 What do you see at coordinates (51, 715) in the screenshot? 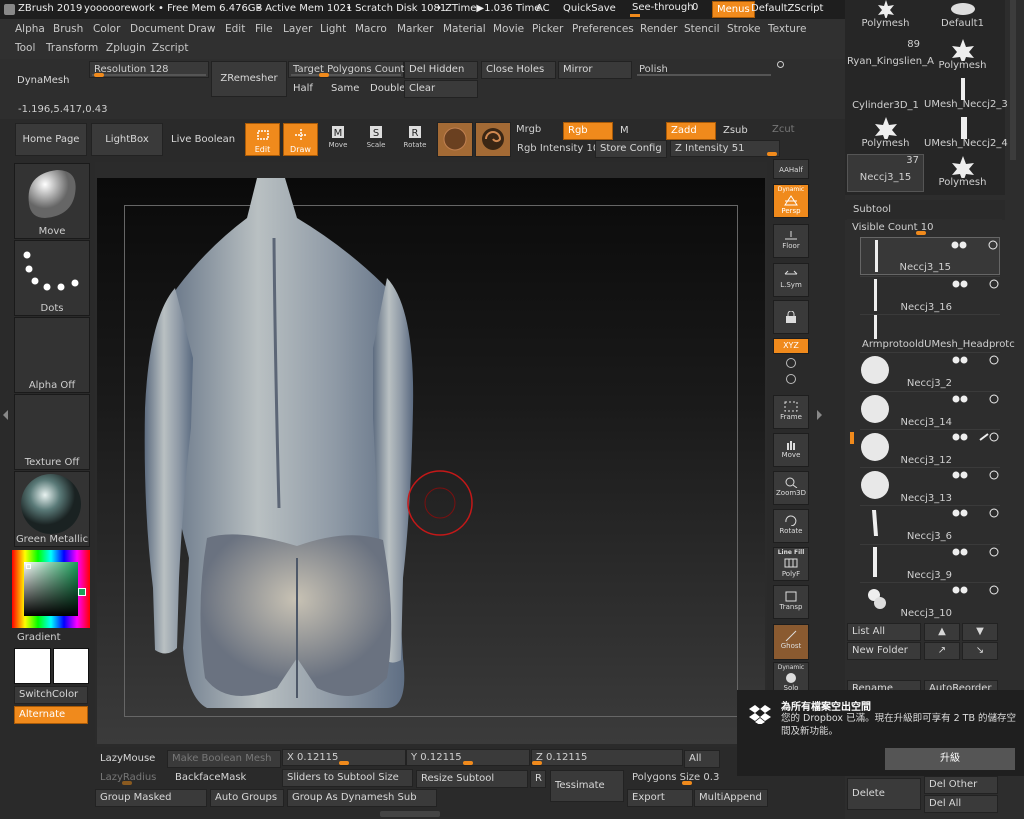
I see `alternate-button: Alternate` at bounding box center [51, 715].